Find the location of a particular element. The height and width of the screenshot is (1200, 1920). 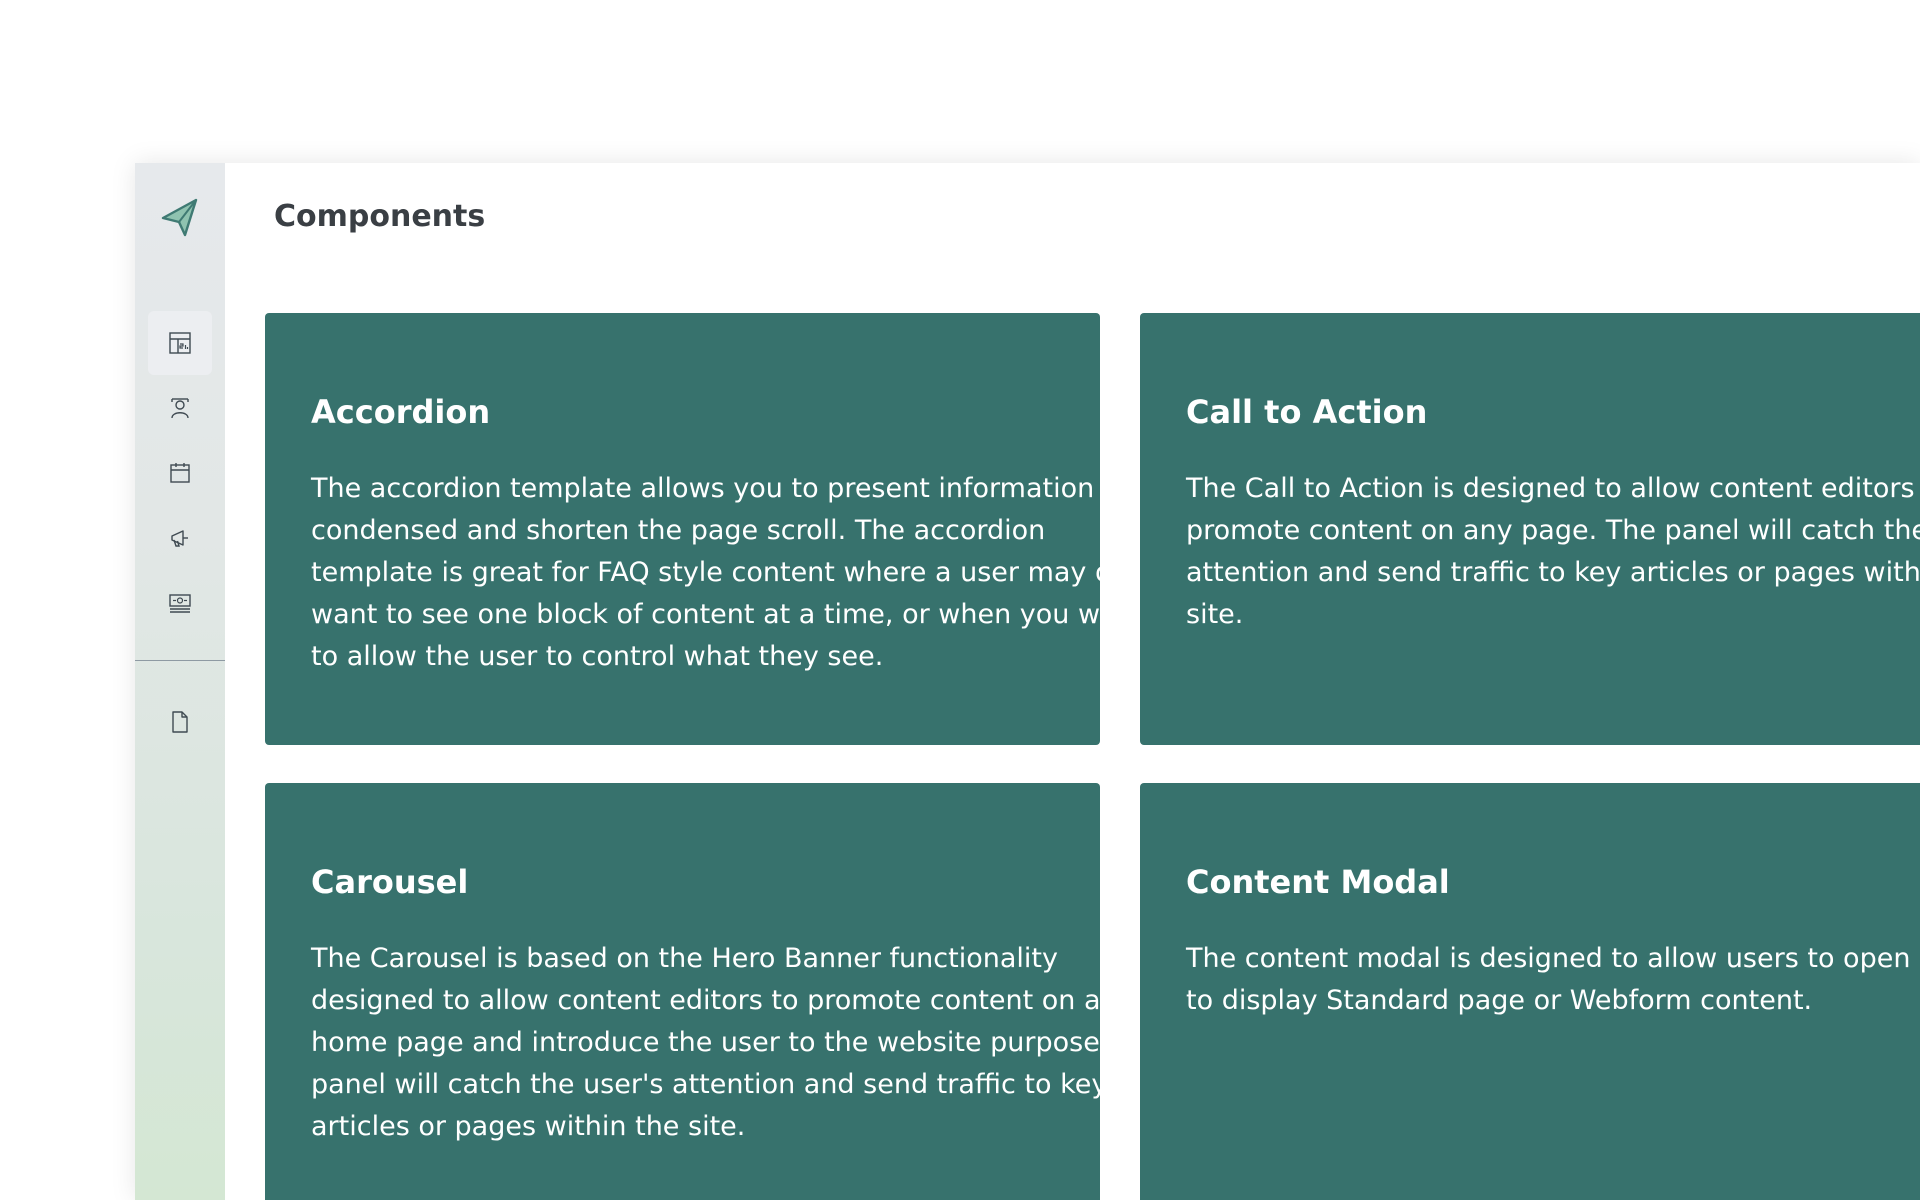

card-description-line: articles or pages within the site. is located at coordinates (528, 1126).